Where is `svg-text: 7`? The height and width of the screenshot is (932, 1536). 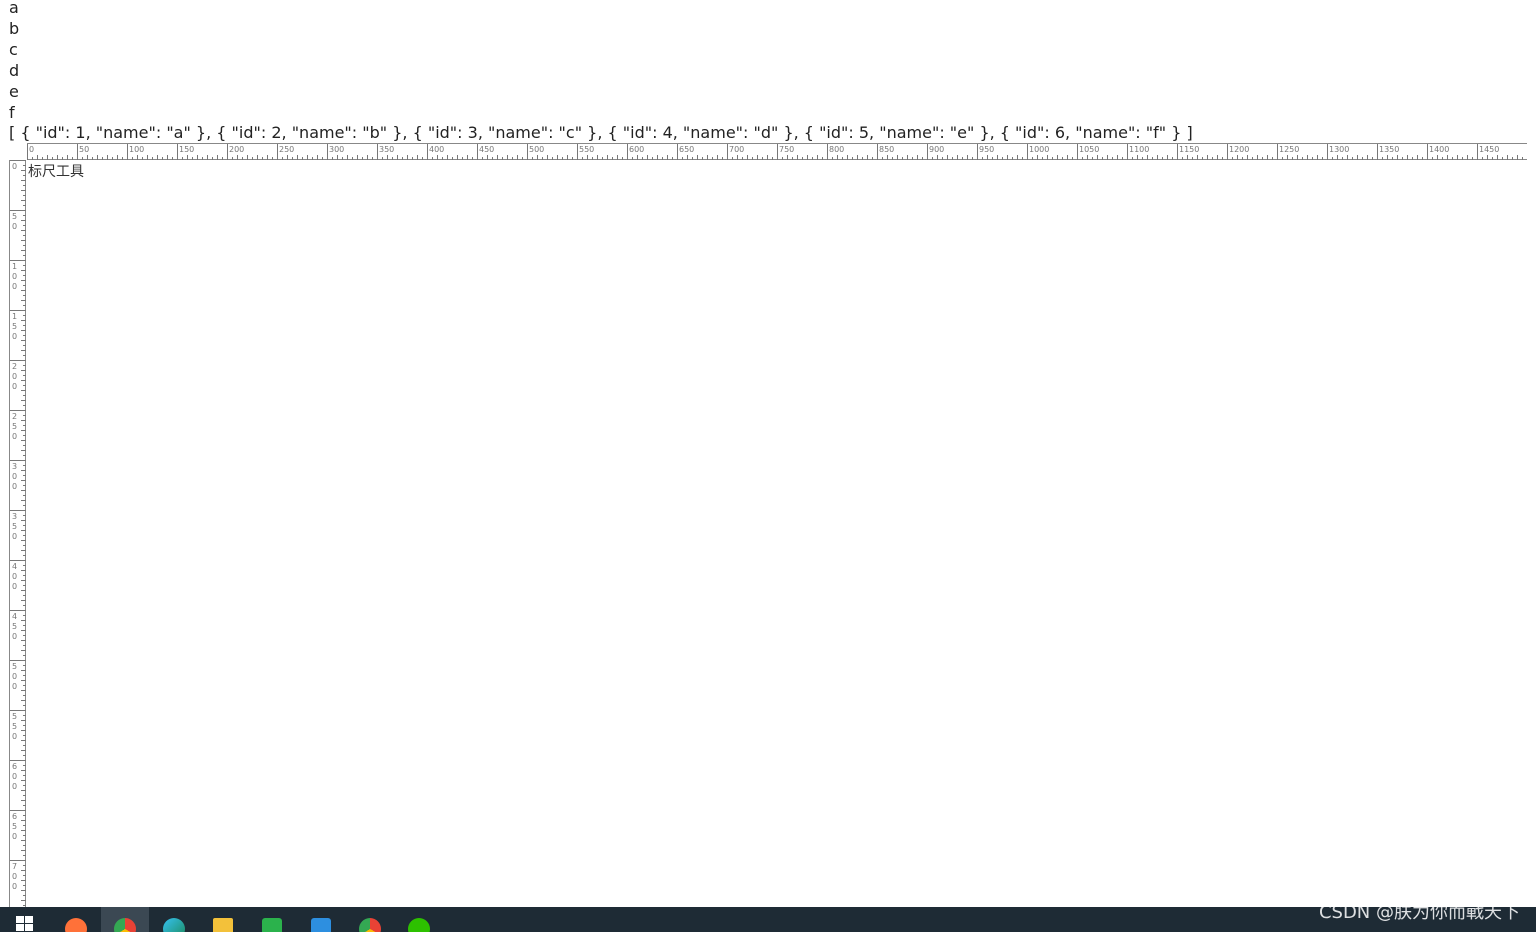 svg-text: 7 is located at coordinates (14, 866).